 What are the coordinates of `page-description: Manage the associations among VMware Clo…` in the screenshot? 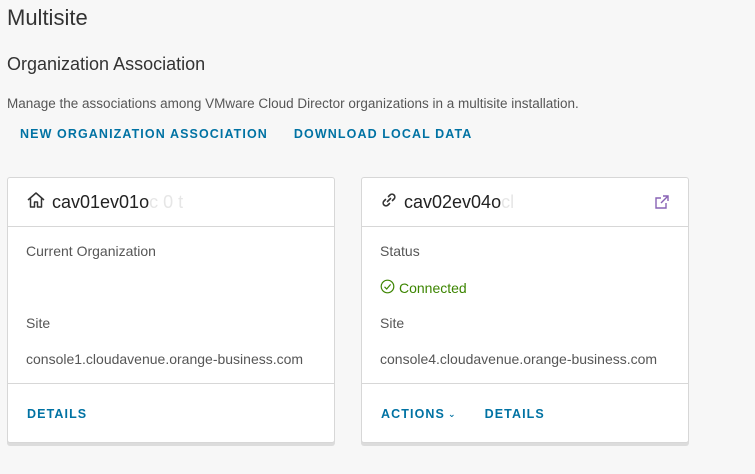 It's located at (293, 103).